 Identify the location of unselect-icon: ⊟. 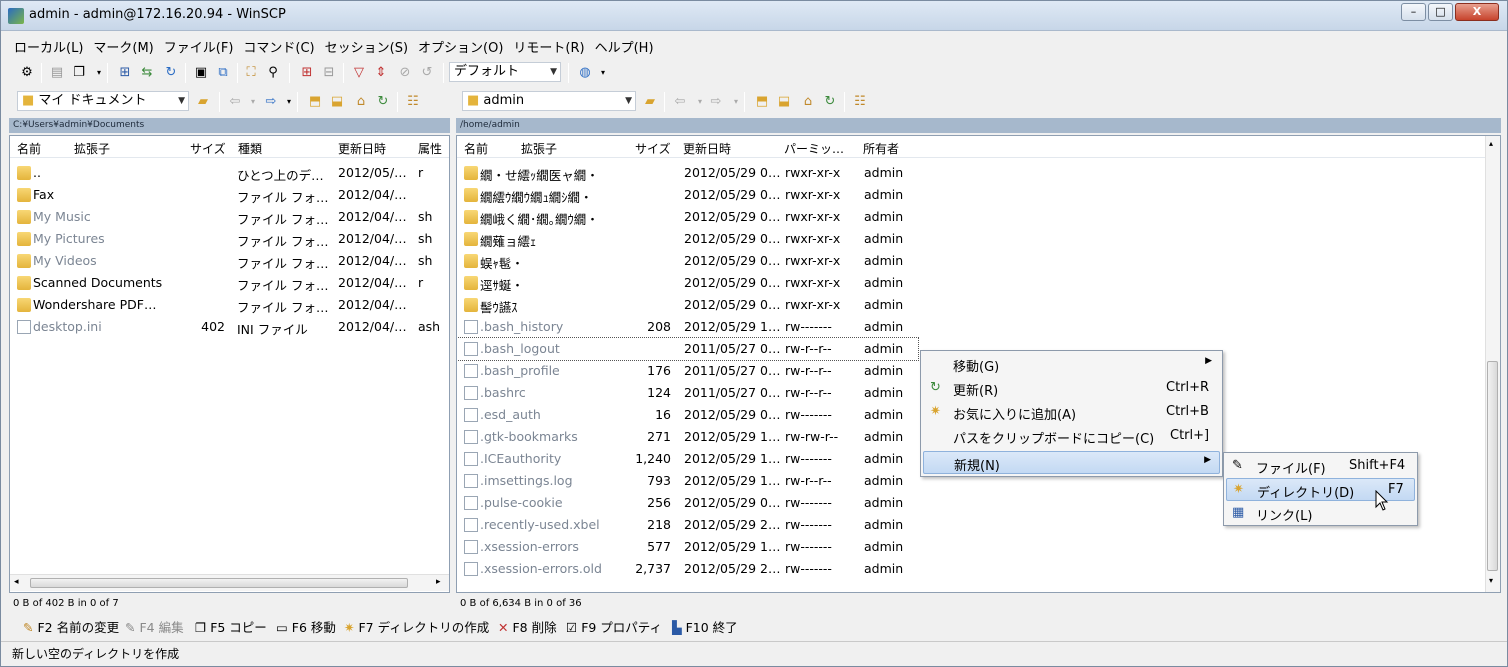
(329, 73).